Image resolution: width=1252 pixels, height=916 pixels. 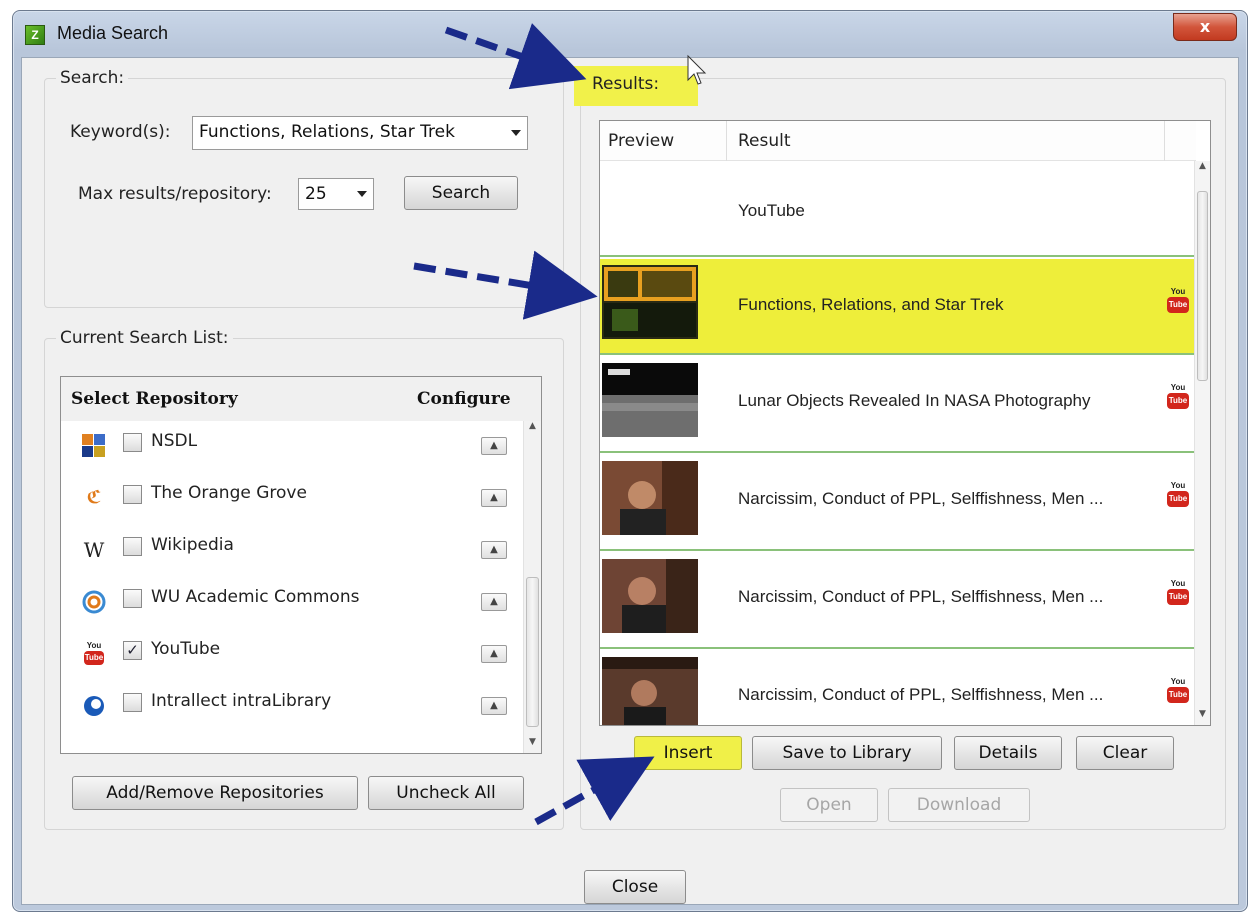 I want to click on add-remove-repositories-button: Add/Remove Repositories, so click(x=215, y=793).